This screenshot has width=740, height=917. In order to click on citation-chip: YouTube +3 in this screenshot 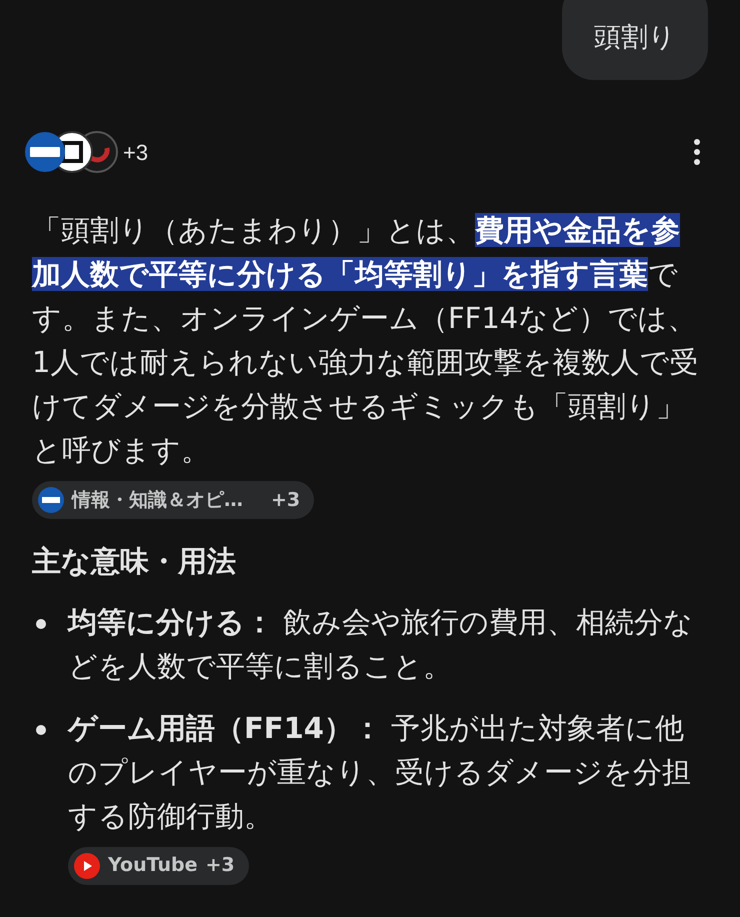, I will do `click(158, 865)`.